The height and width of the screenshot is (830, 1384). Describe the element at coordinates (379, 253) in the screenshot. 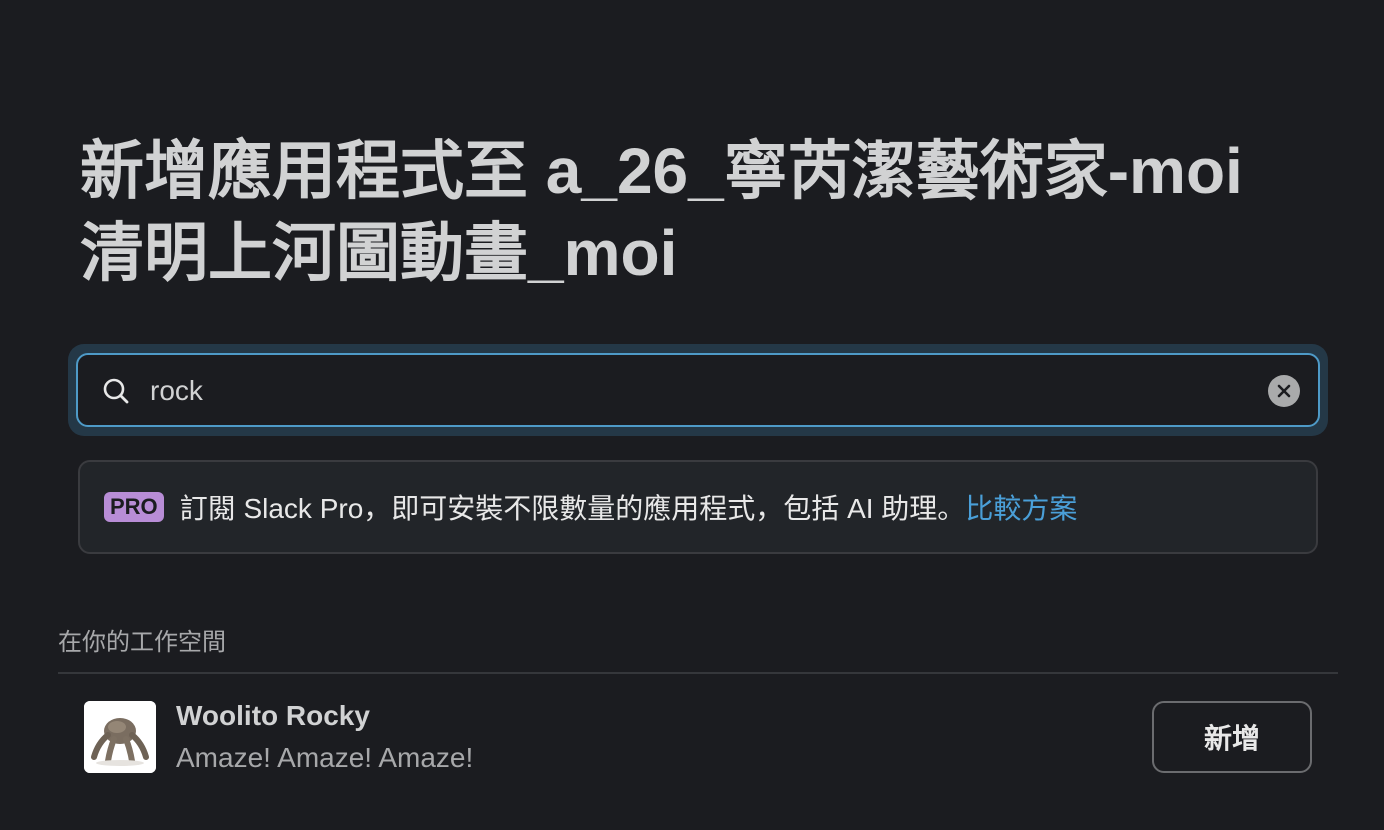

I see `page-title-line-2: 清明上河圖動畫_moi` at that location.